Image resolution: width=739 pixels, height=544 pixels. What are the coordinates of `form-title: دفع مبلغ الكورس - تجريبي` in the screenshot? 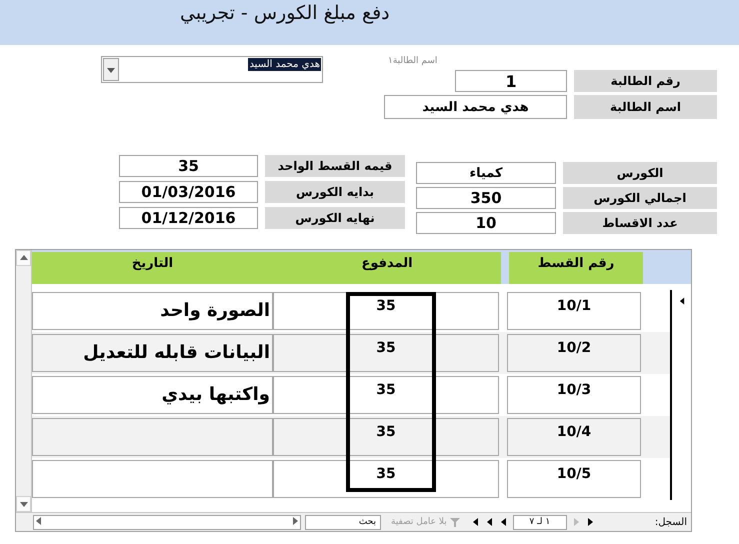 It's located at (285, 13).